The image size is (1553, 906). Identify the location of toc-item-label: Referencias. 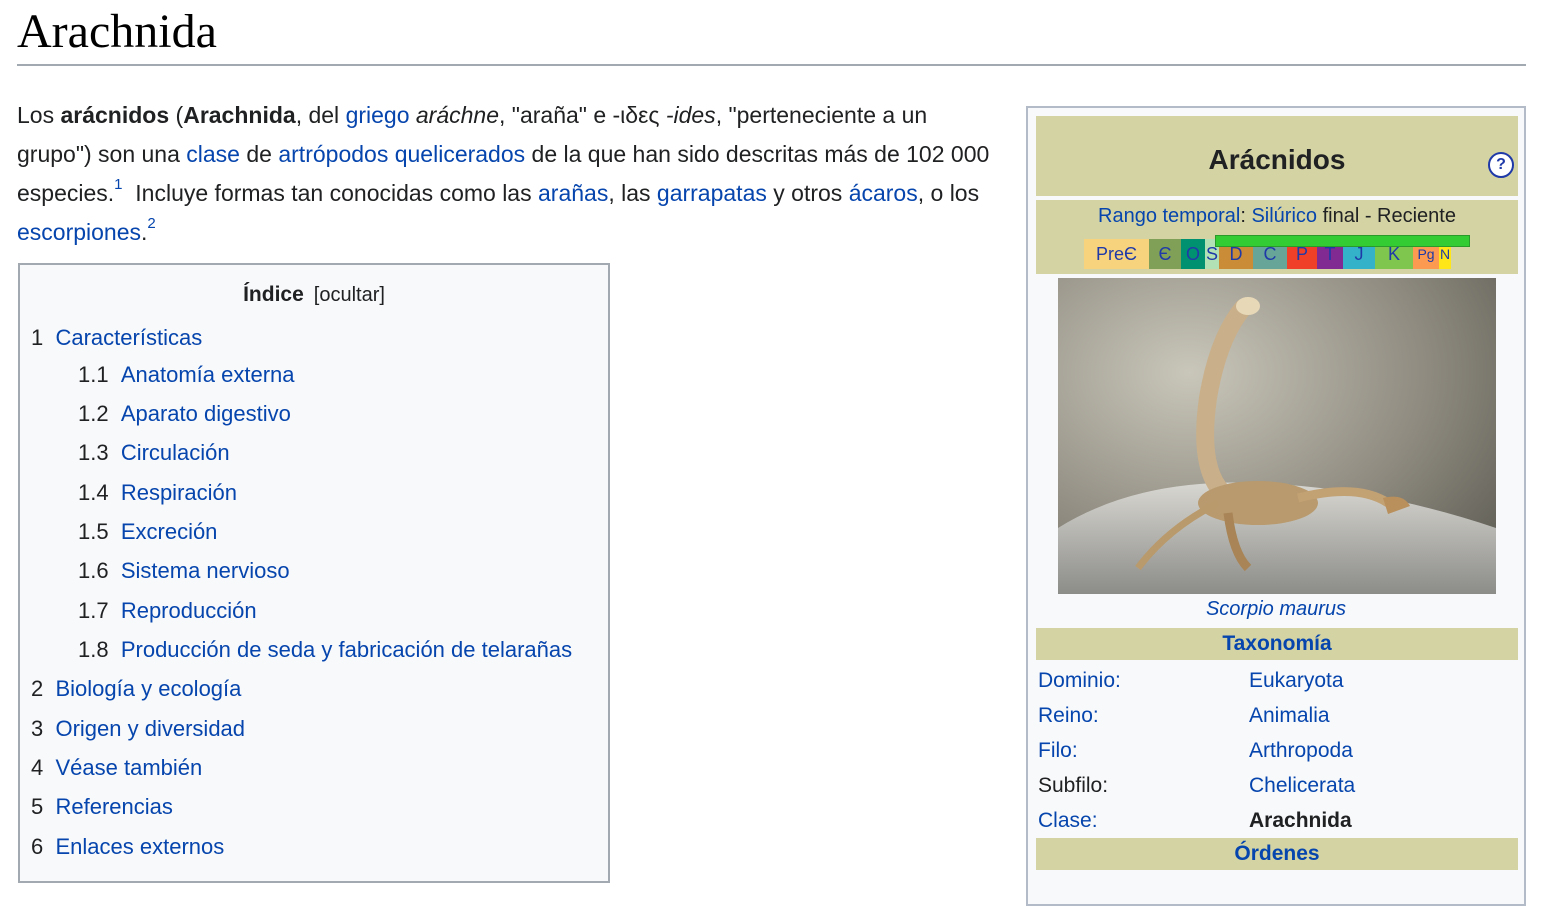
(114, 806).